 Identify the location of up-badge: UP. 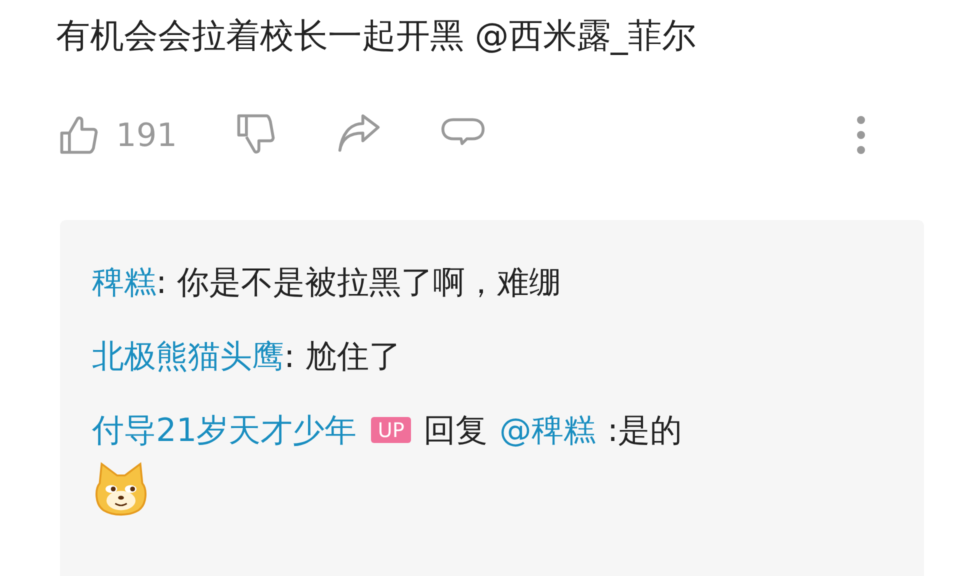
(391, 430).